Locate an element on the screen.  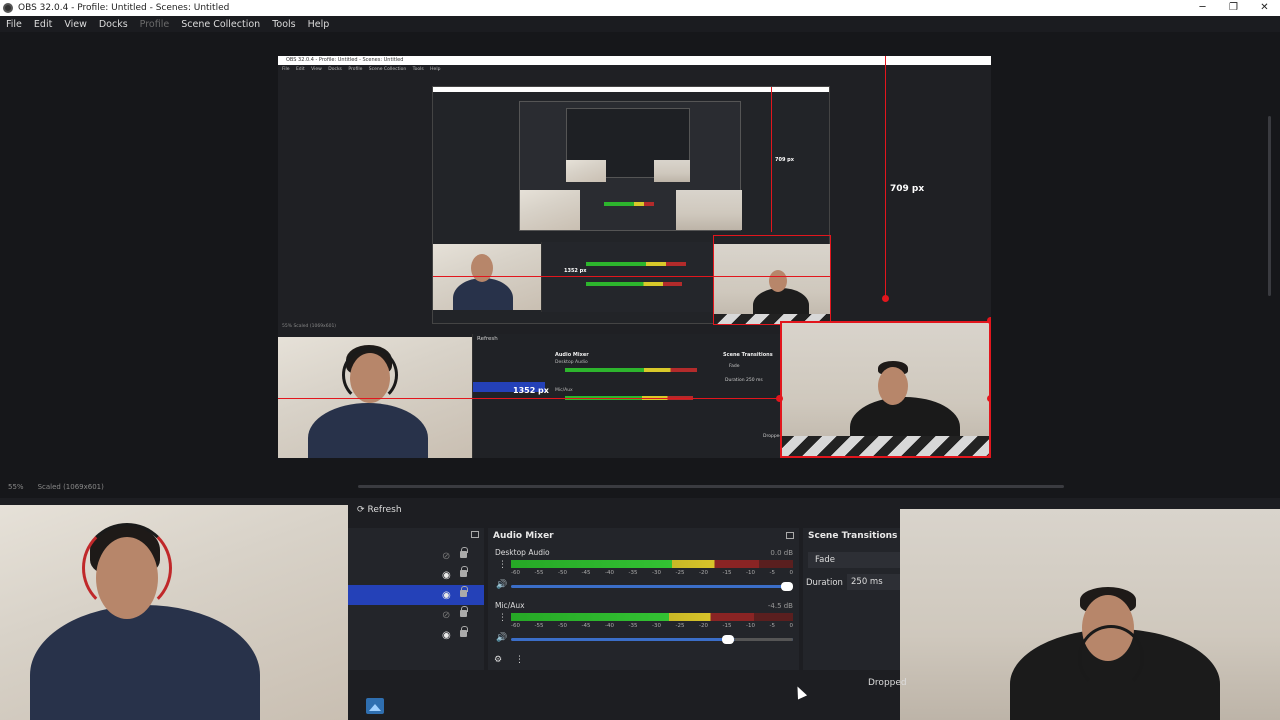
handle-right is located at coordinates (989, 398).